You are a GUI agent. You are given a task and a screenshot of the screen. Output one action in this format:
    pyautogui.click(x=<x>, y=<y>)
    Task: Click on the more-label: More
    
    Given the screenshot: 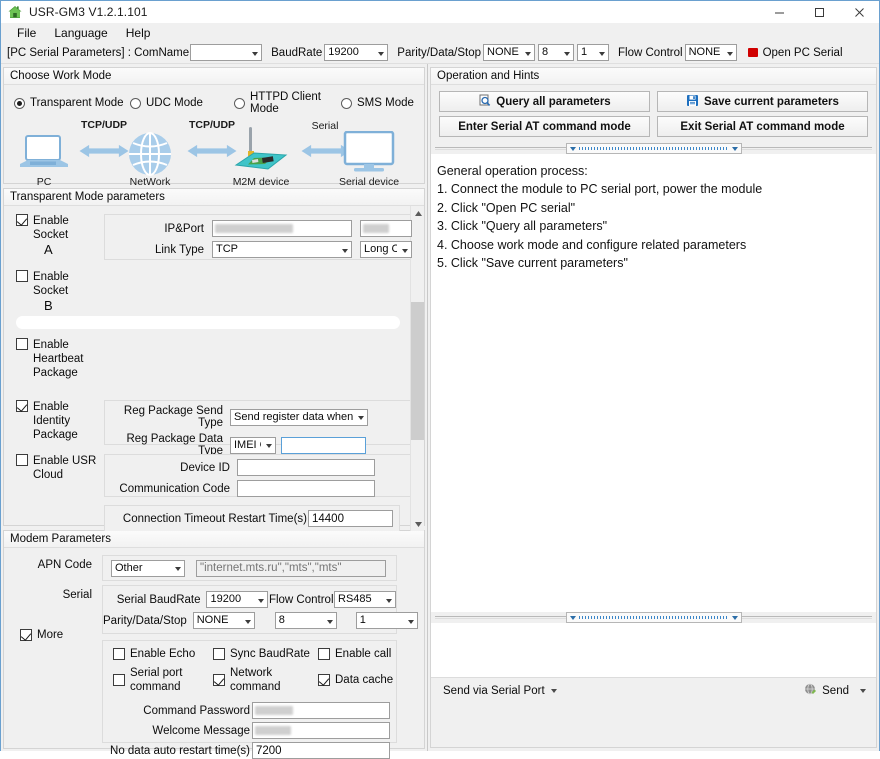 What is the action you would take?
    pyautogui.click(x=50, y=635)
    